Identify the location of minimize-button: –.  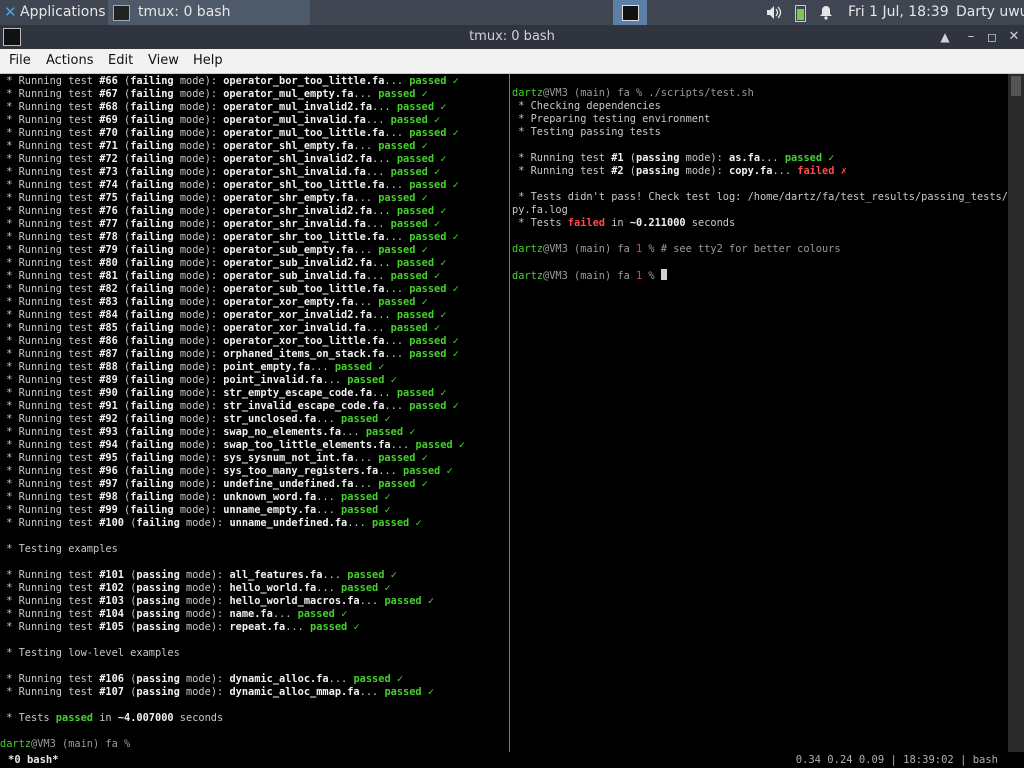
(971, 37).